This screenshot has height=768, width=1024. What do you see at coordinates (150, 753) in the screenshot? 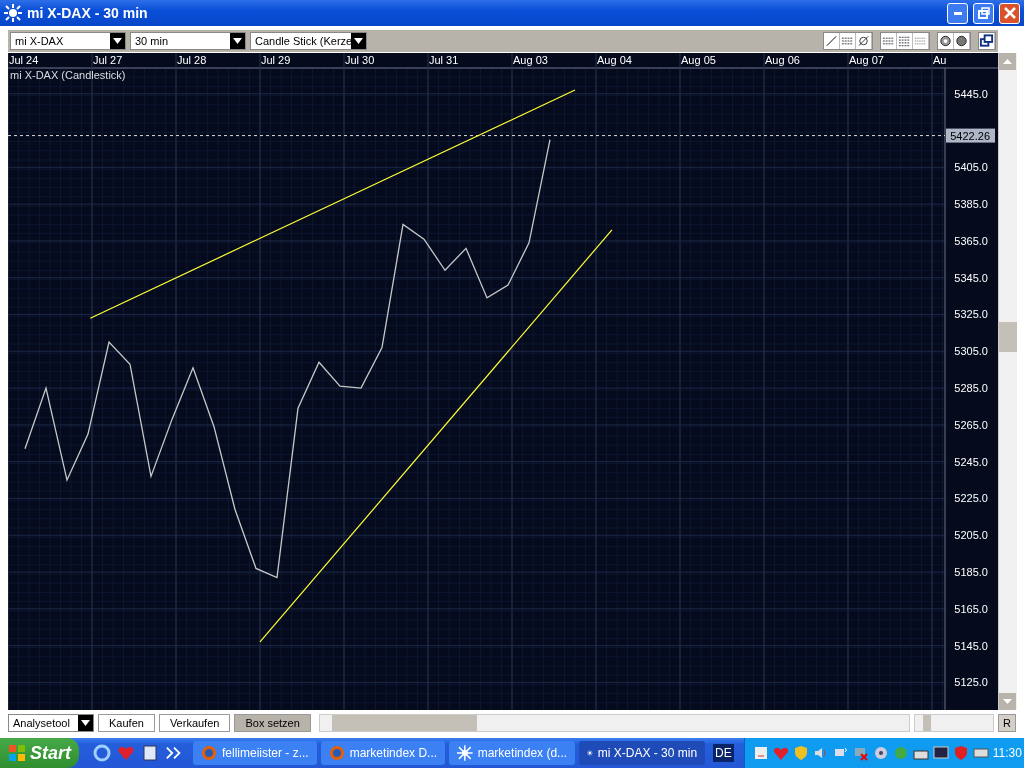
I see `document-icon` at bounding box center [150, 753].